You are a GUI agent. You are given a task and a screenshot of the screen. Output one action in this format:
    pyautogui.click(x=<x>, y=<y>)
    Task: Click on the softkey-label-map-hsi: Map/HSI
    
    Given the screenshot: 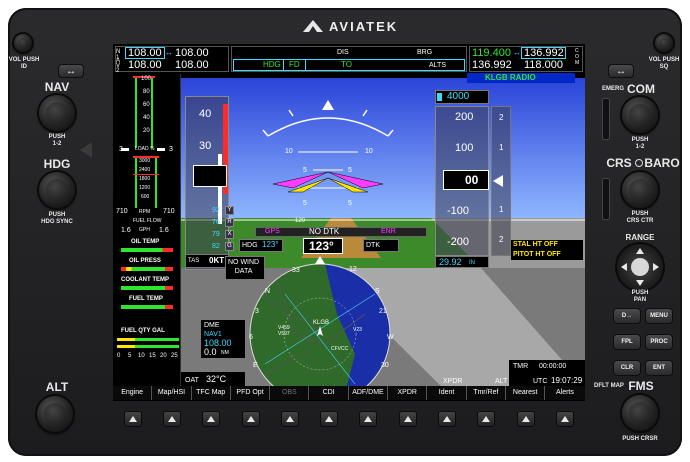 What is the action you would take?
    pyautogui.click(x=172, y=393)
    